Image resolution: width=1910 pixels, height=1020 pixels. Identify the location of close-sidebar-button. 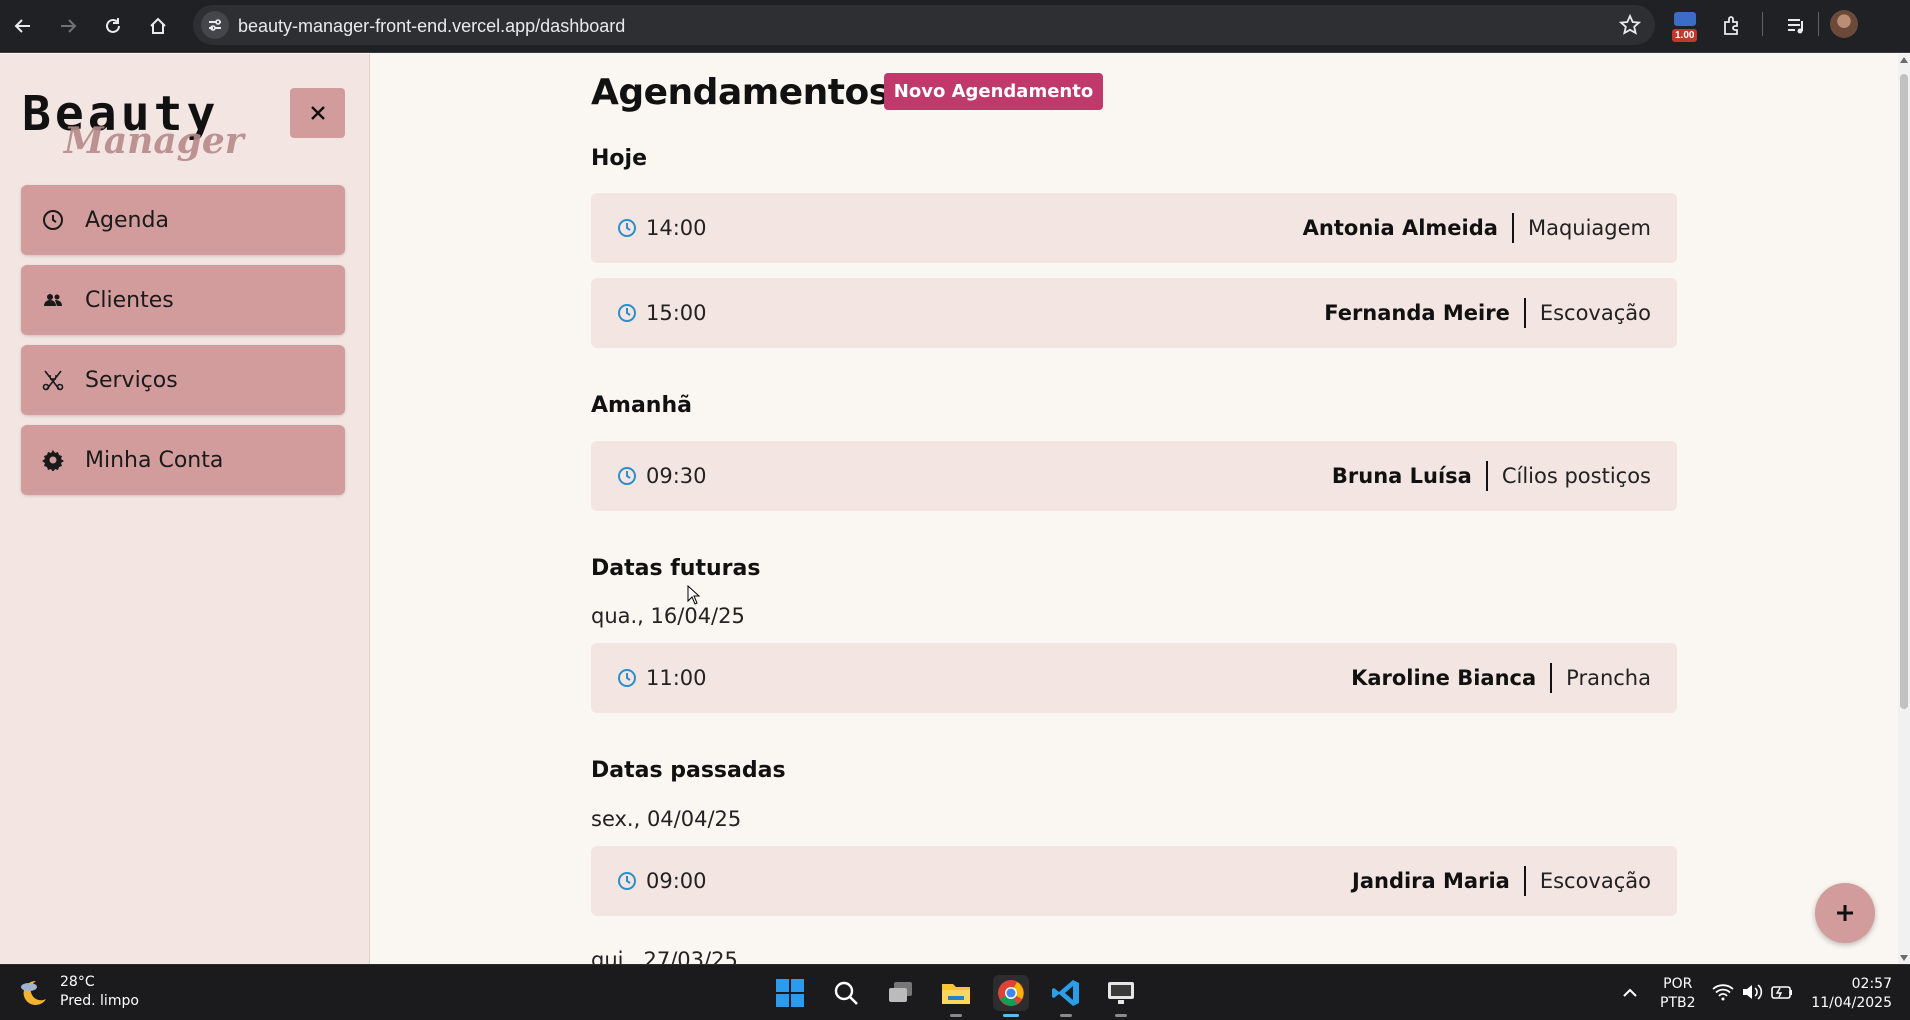
(317, 113).